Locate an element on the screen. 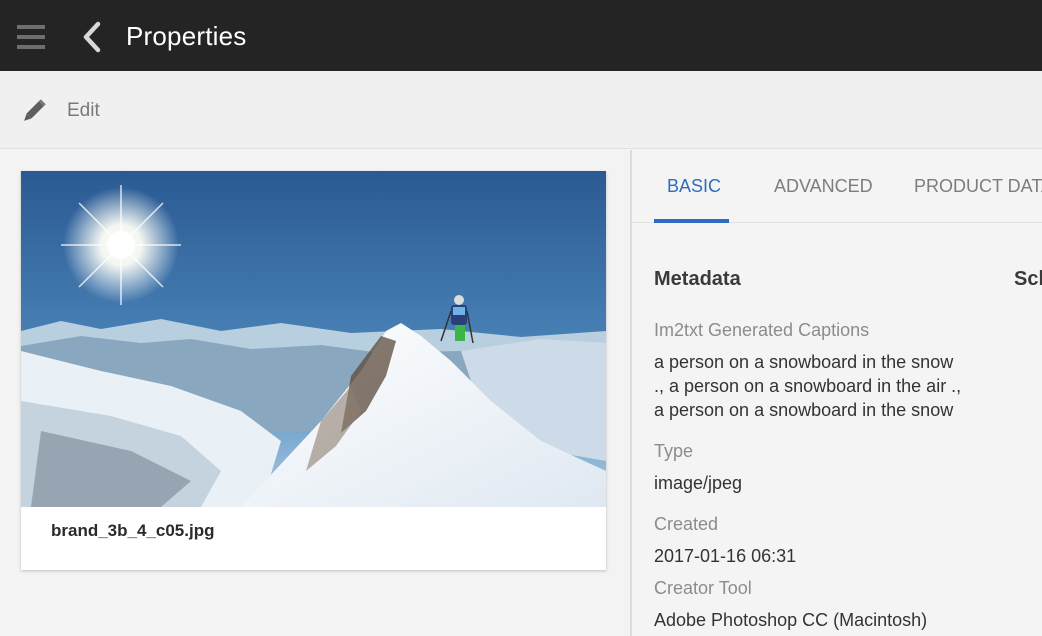 Image resolution: width=1042 pixels, height=636 pixels. type-value: image/jpeg is located at coordinates (698, 483).